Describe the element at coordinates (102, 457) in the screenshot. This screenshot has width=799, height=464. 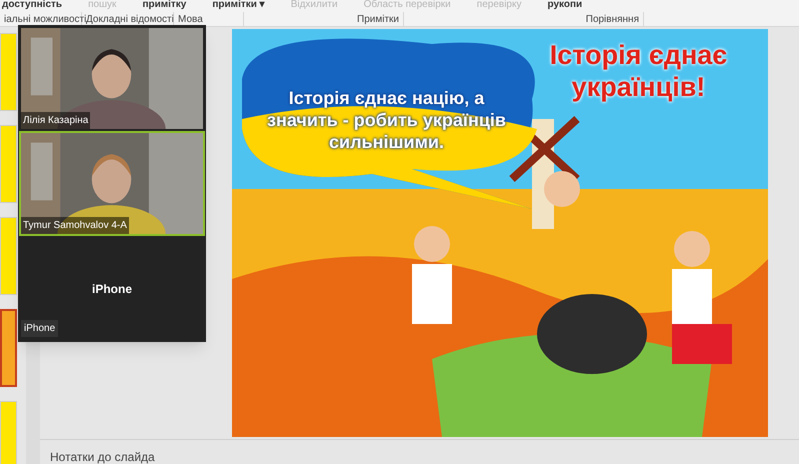
I see `notes-label: Нотатки до слайда` at that location.